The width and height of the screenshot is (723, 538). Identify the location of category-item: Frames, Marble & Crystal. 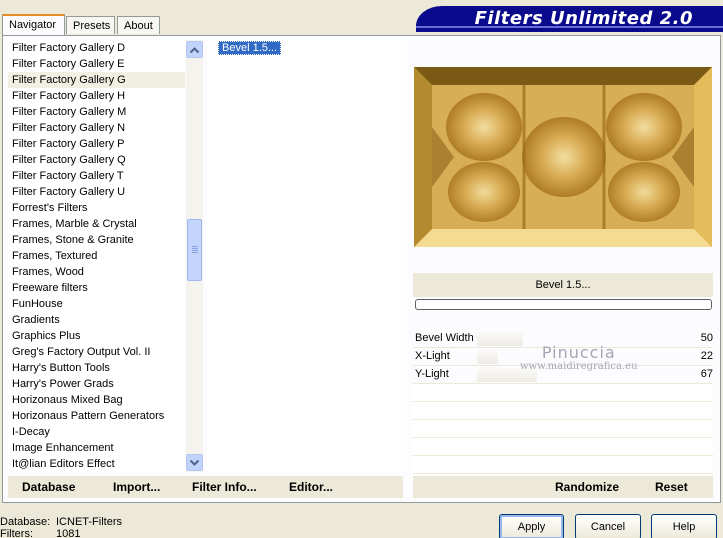
(96, 224).